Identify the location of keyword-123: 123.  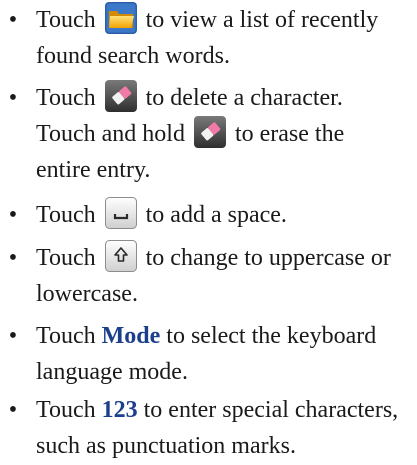
(119, 410).